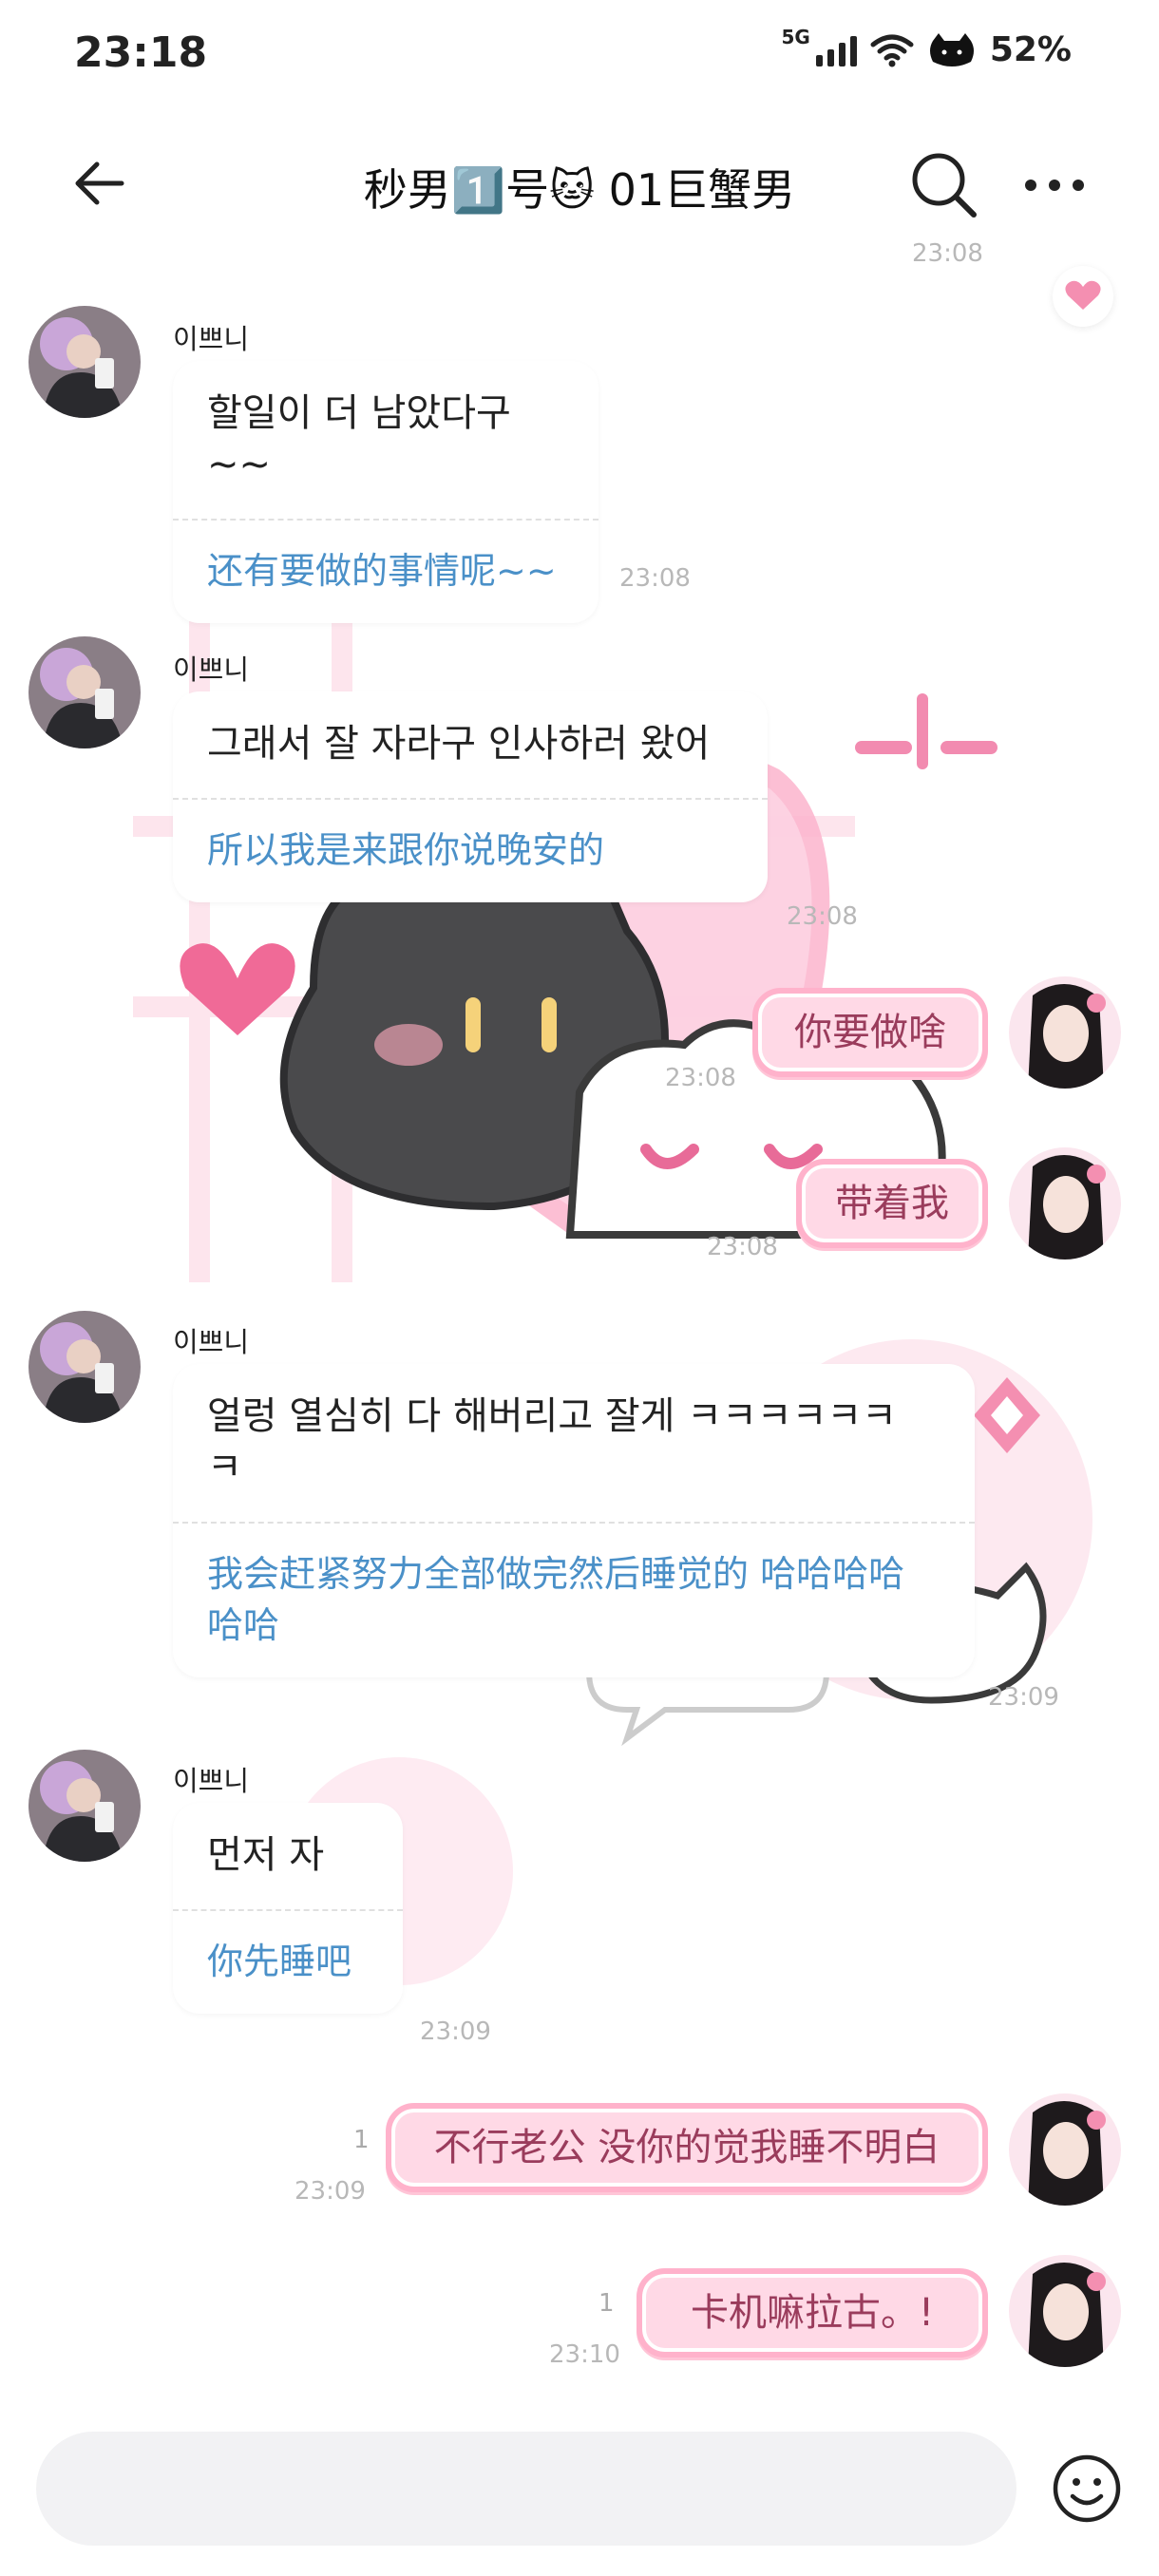  I want to click on message-translation: 我会赶紧努力全部做完然后睡觉的 哈哈哈哈哈哈, so click(556, 1599).